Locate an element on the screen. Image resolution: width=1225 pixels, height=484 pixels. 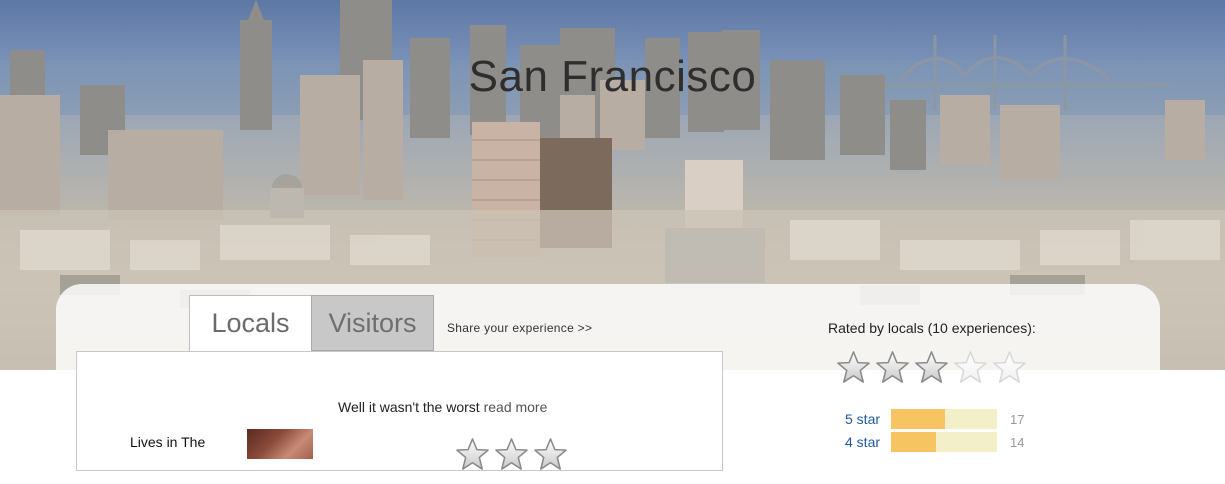
city-title: San Francisco is located at coordinates (612, 76).